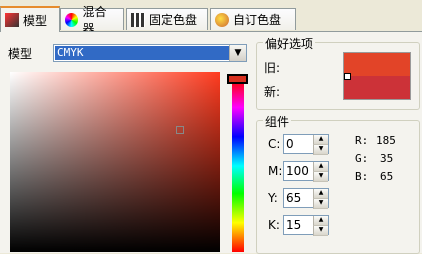 This screenshot has width=422, height=254. What do you see at coordinates (306, 198) in the screenshot?
I see `yellow-stepper: 65 ▲ ▼` at bounding box center [306, 198].